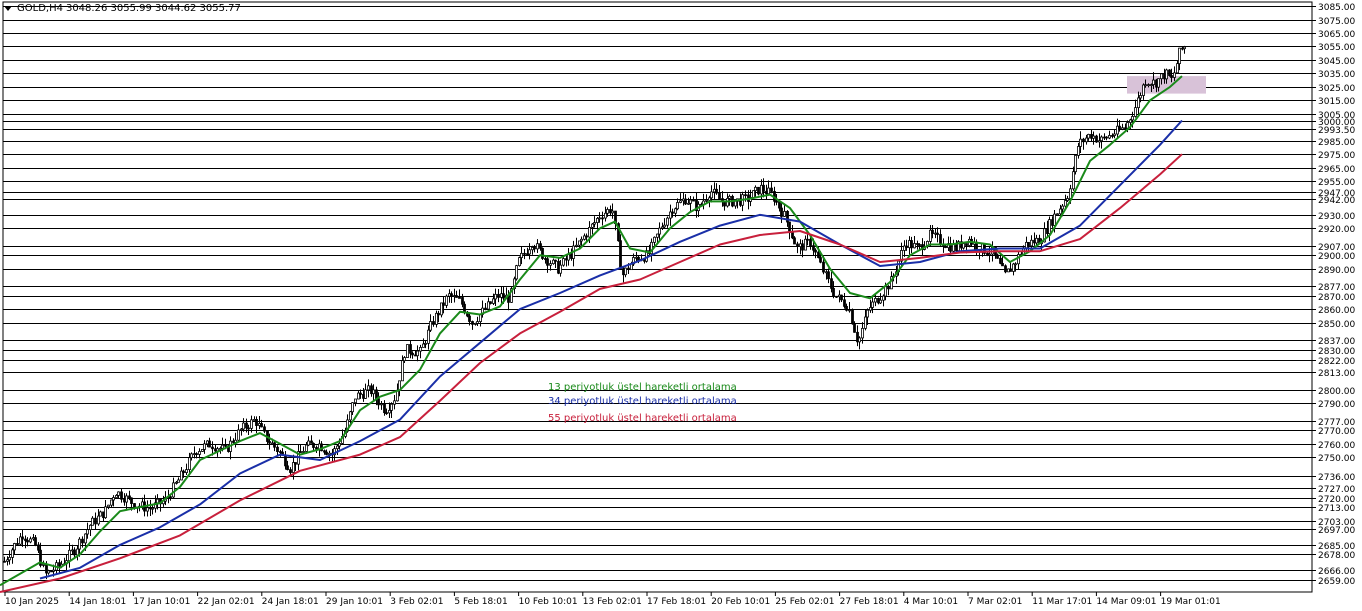 This screenshot has height=611, width=1362. I want to click on x-tick-label: 5 Feb 18:01, so click(480, 602).